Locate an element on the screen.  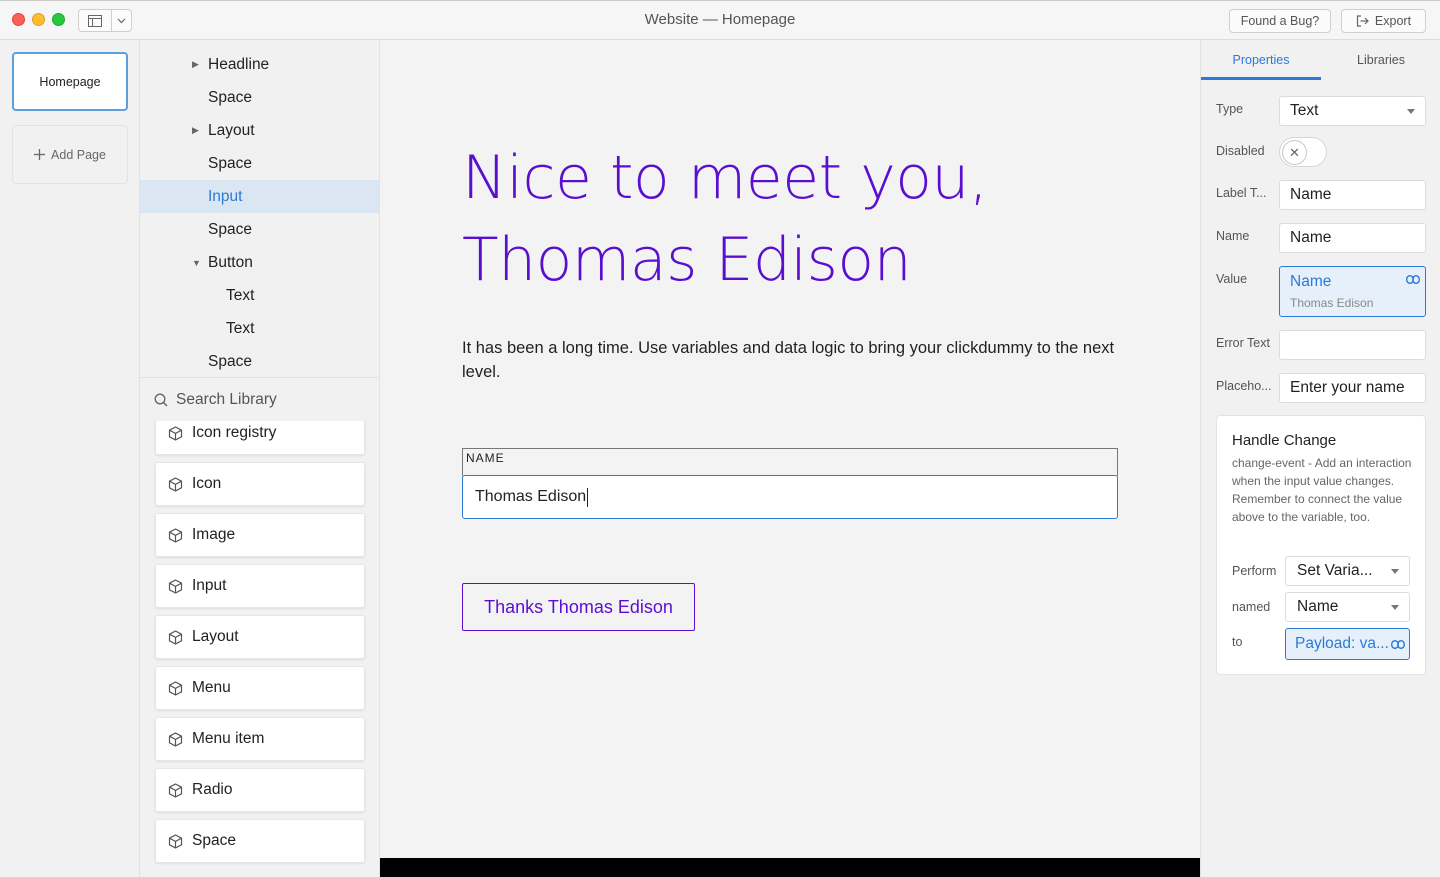
preview-thanks-button: Thanks Thomas Edison is located at coordinates (578, 607).